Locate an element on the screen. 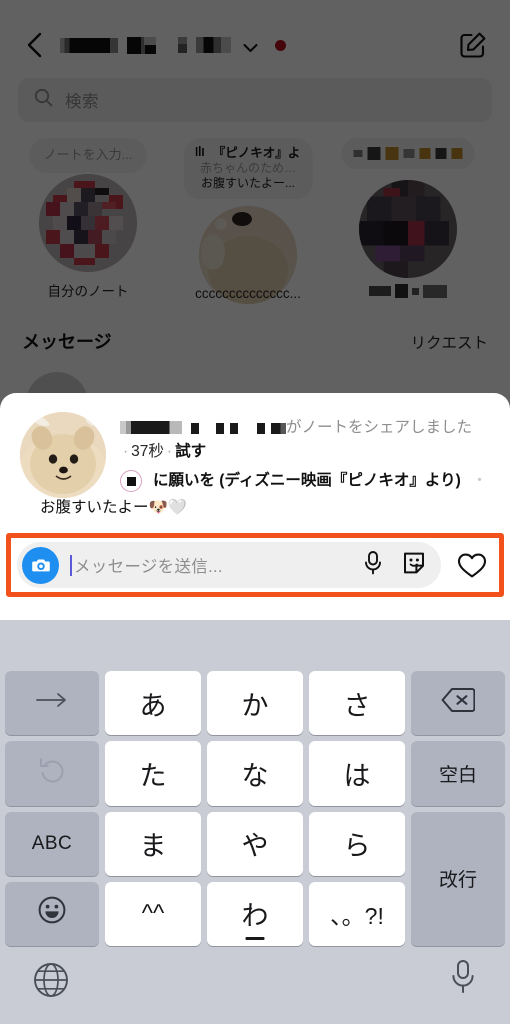 Image resolution: width=510 pixels, height=1024 pixels. punctuation-key: 、。?! is located at coordinates (357, 913).